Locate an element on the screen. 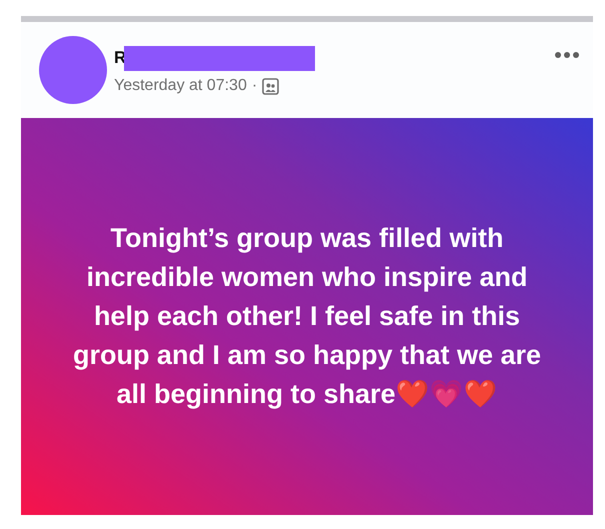 The image size is (605, 529). more-options-icon is located at coordinates (567, 55).